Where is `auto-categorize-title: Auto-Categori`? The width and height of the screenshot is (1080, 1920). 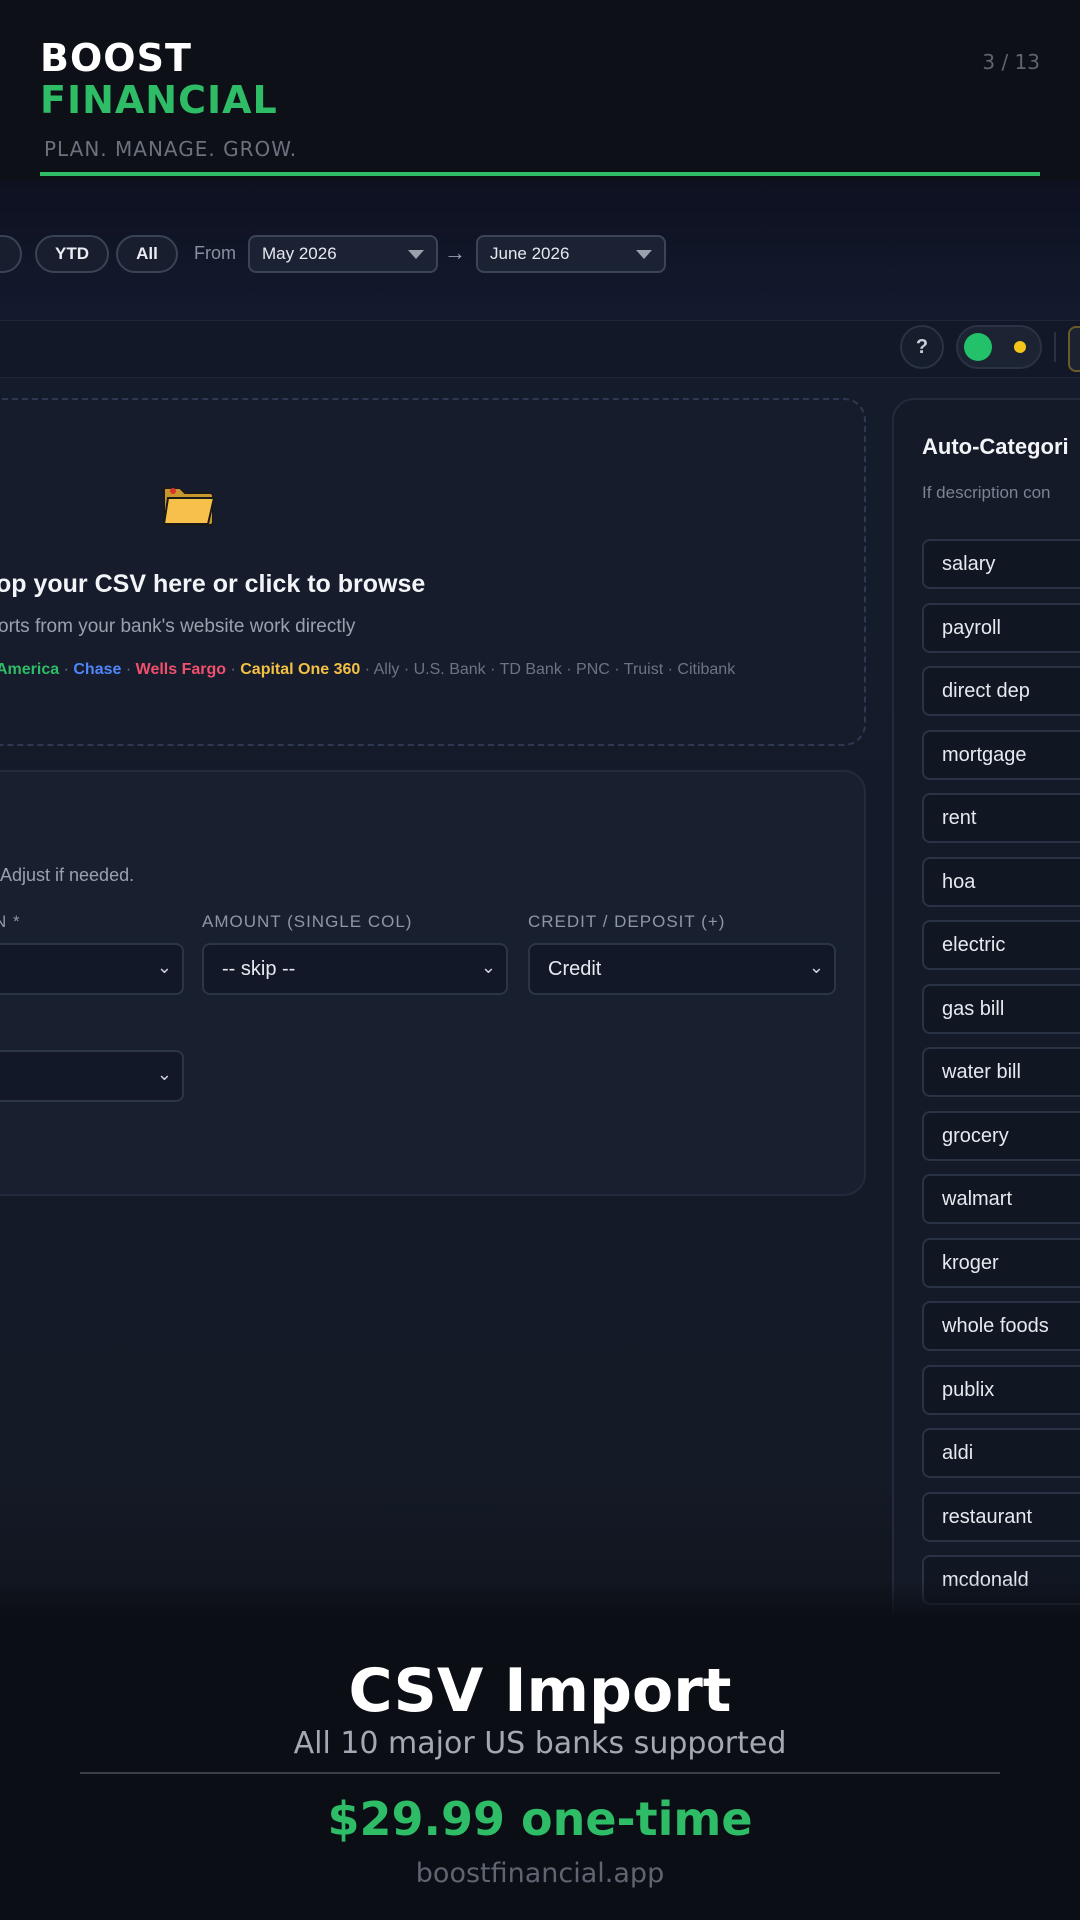 auto-categorize-title: Auto-Categori is located at coordinates (995, 446).